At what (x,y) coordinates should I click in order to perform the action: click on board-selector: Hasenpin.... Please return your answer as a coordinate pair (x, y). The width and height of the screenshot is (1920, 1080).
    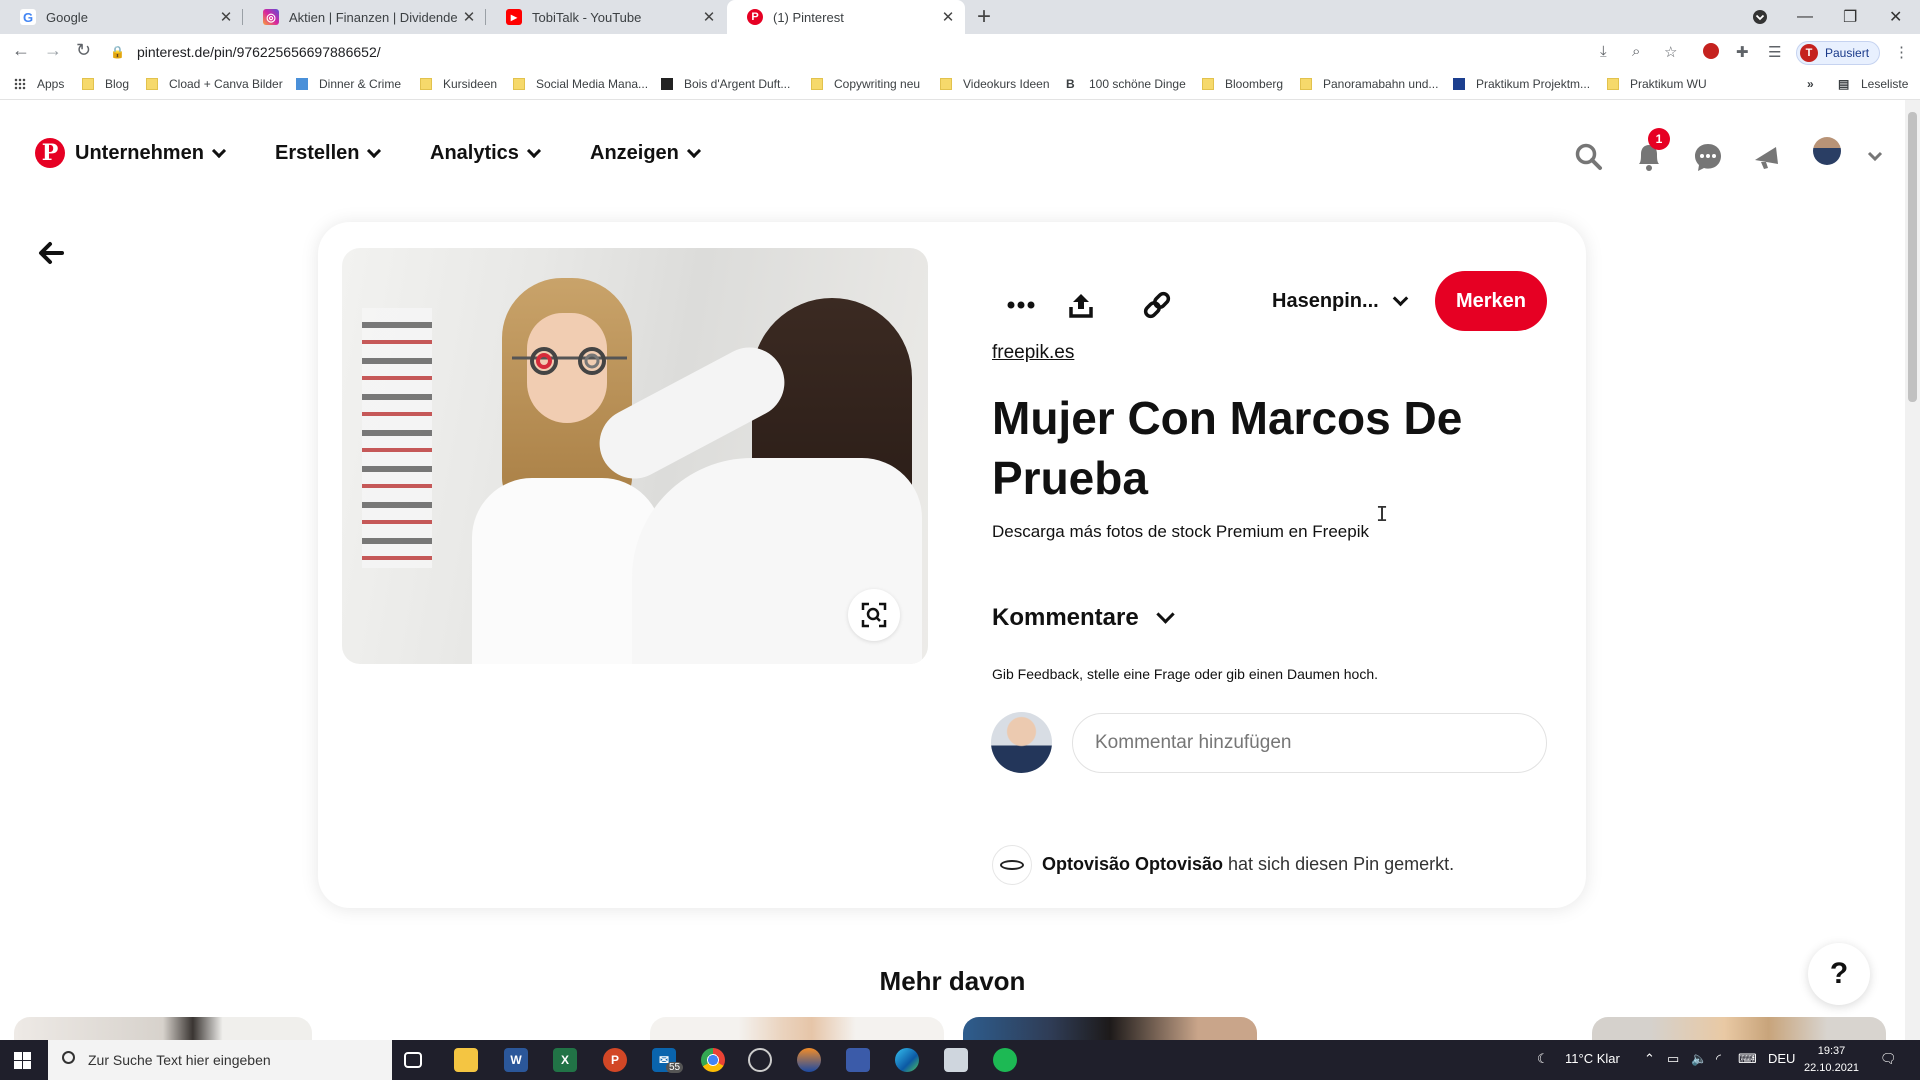
    Looking at the image, I should click on (1340, 301).